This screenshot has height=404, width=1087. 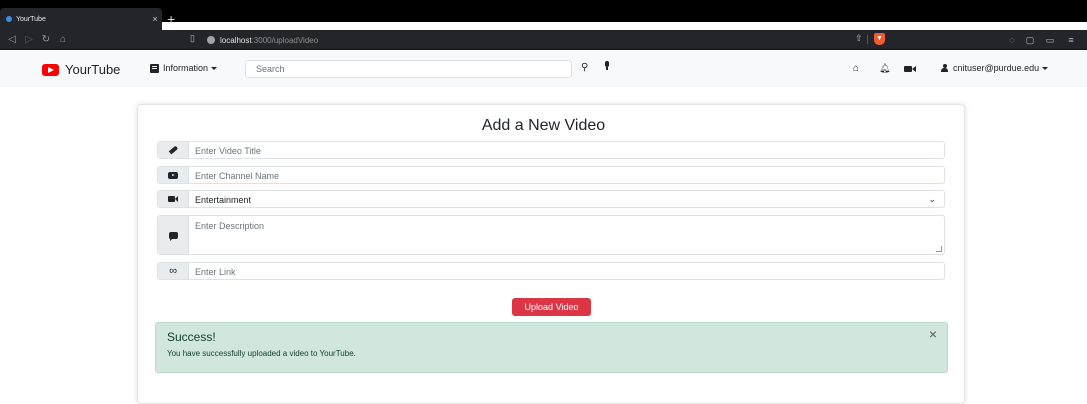 I want to click on site-info-icon, so click(x=211, y=40).